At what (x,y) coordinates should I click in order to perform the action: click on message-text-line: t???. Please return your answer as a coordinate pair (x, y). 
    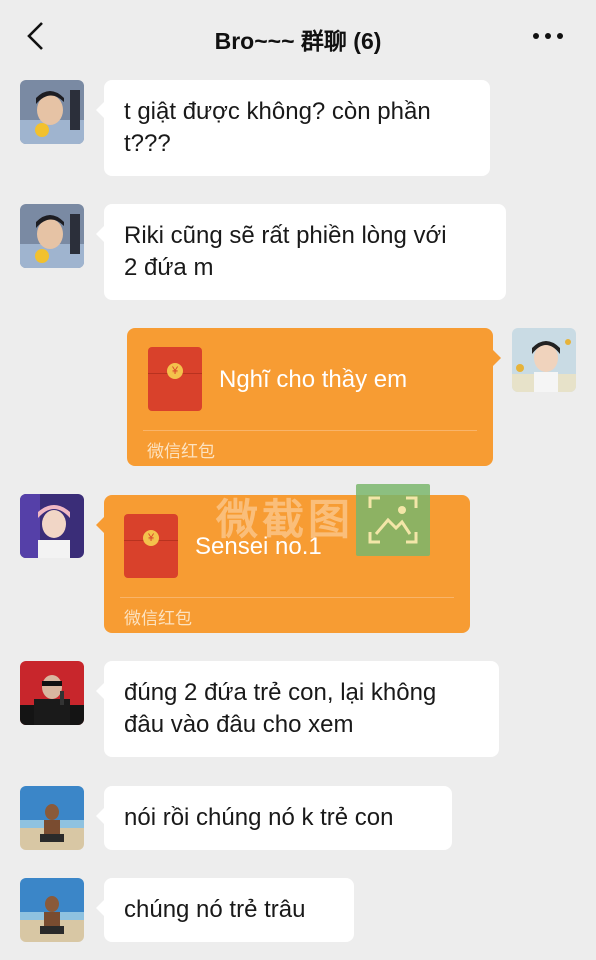
    Looking at the image, I should click on (147, 143).